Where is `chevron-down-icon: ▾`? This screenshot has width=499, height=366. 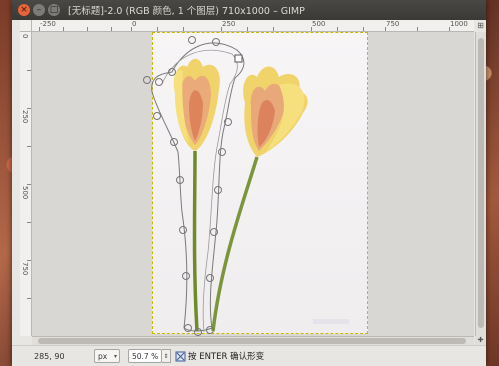
chevron-down-icon: ▾ is located at coordinates (115, 356).